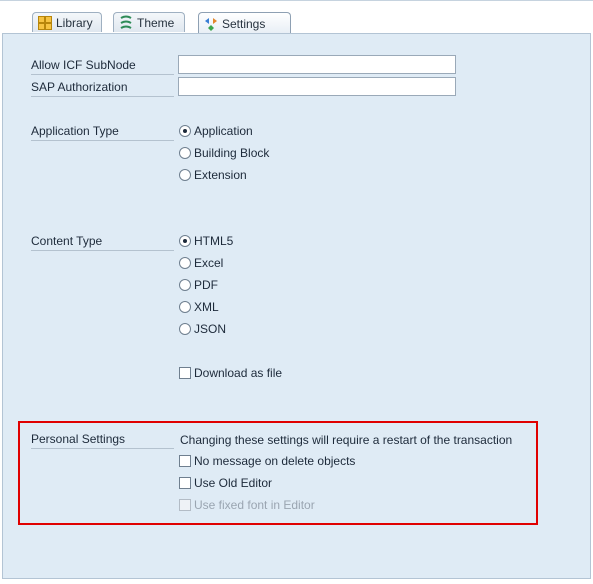 This screenshot has height=584, width=593. Describe the element at coordinates (210, 329) in the screenshot. I see `radio-json-label: JSON` at that location.